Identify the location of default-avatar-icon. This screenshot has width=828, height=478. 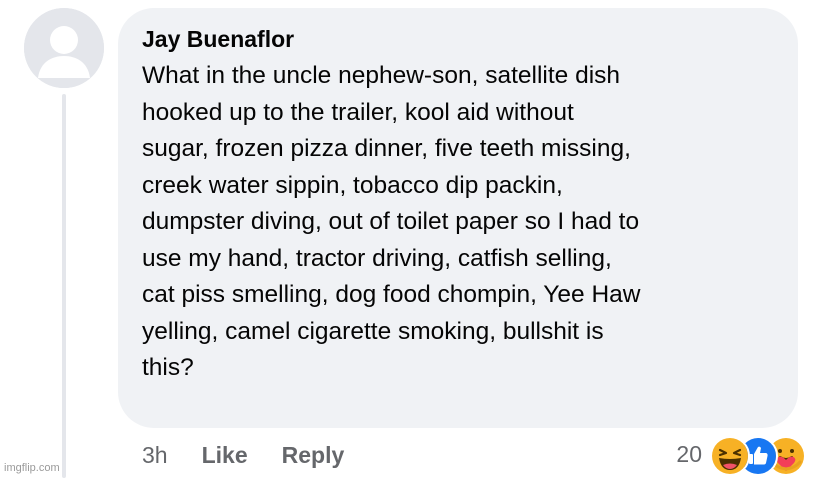
(64, 48).